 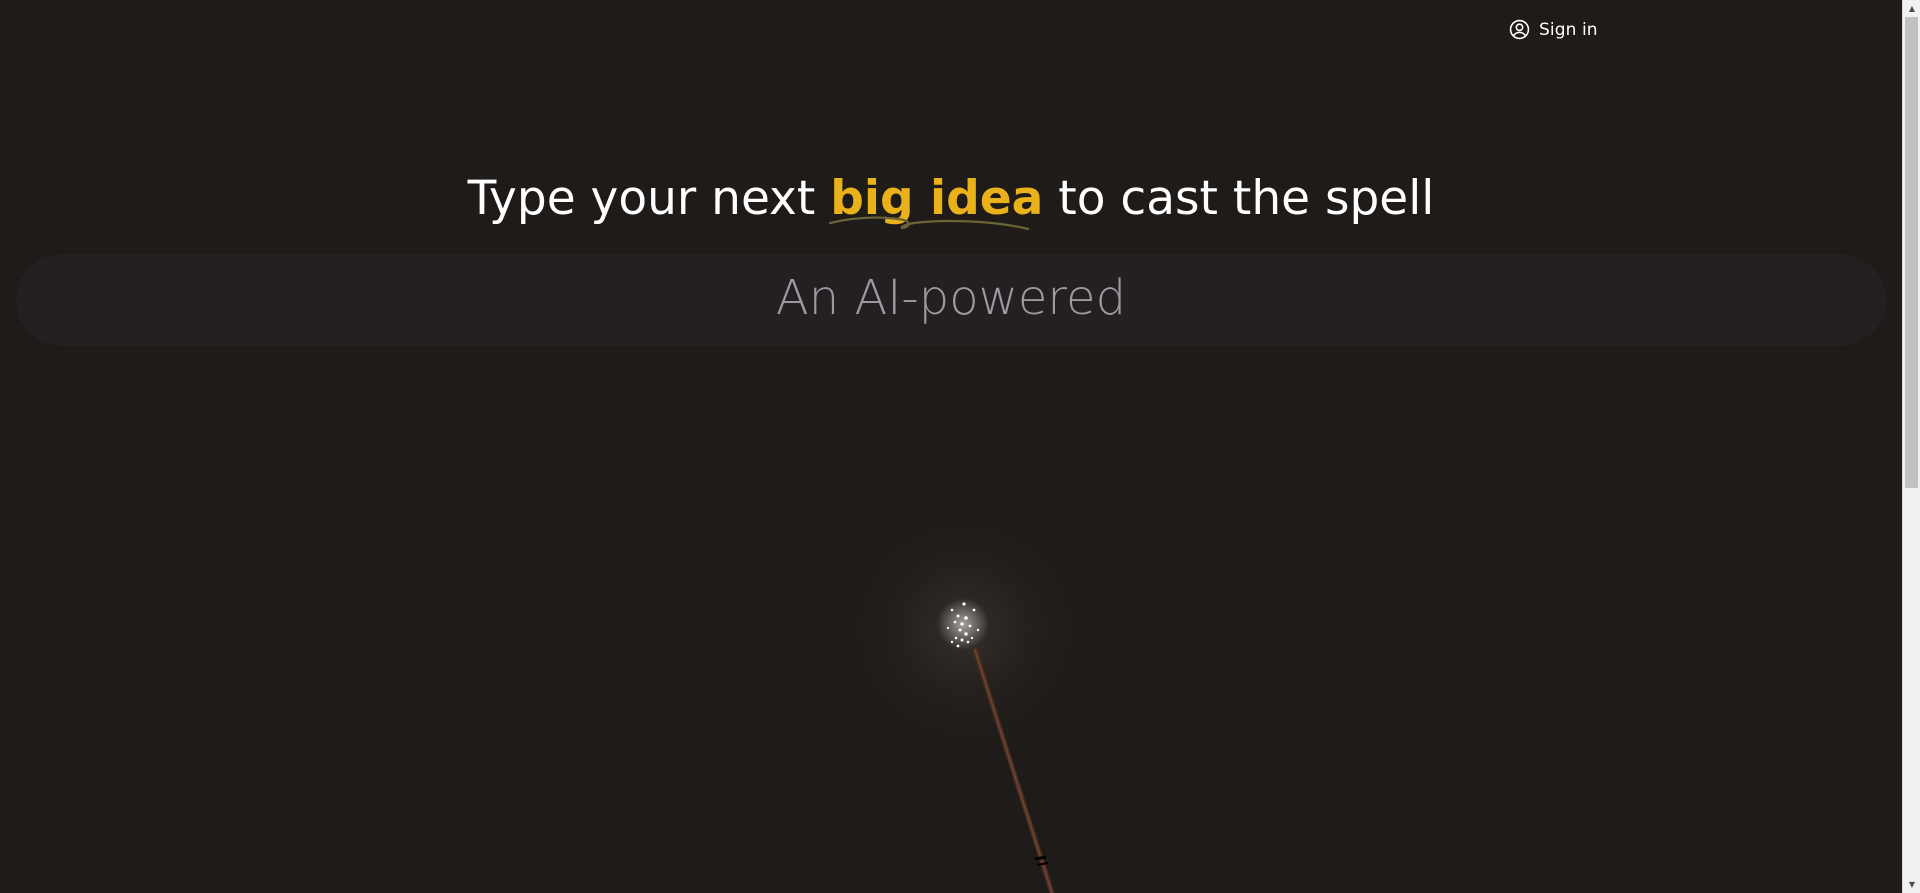 I want to click on scrollbar-thumb, so click(x=1911, y=252).